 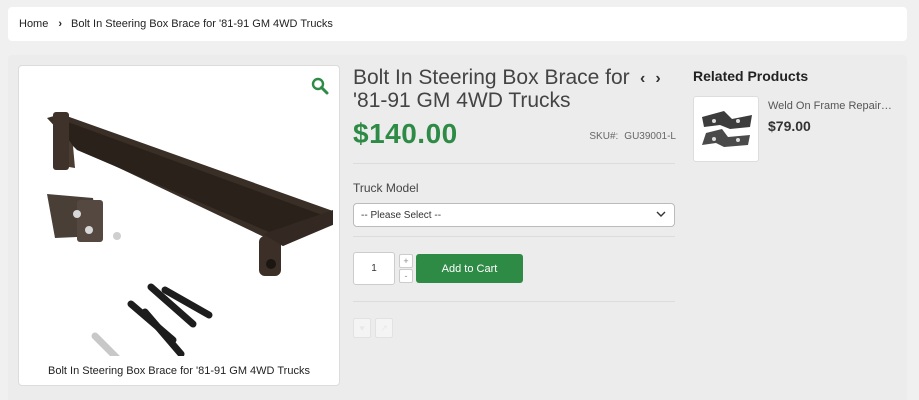 I want to click on related-product-thumbnail, so click(x=727, y=129).